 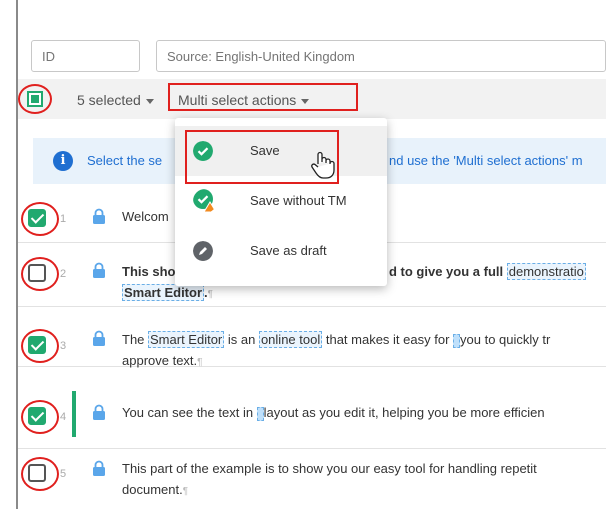 What do you see at coordinates (125, 160) in the screenshot?
I see `info-text-left: Select the se` at bounding box center [125, 160].